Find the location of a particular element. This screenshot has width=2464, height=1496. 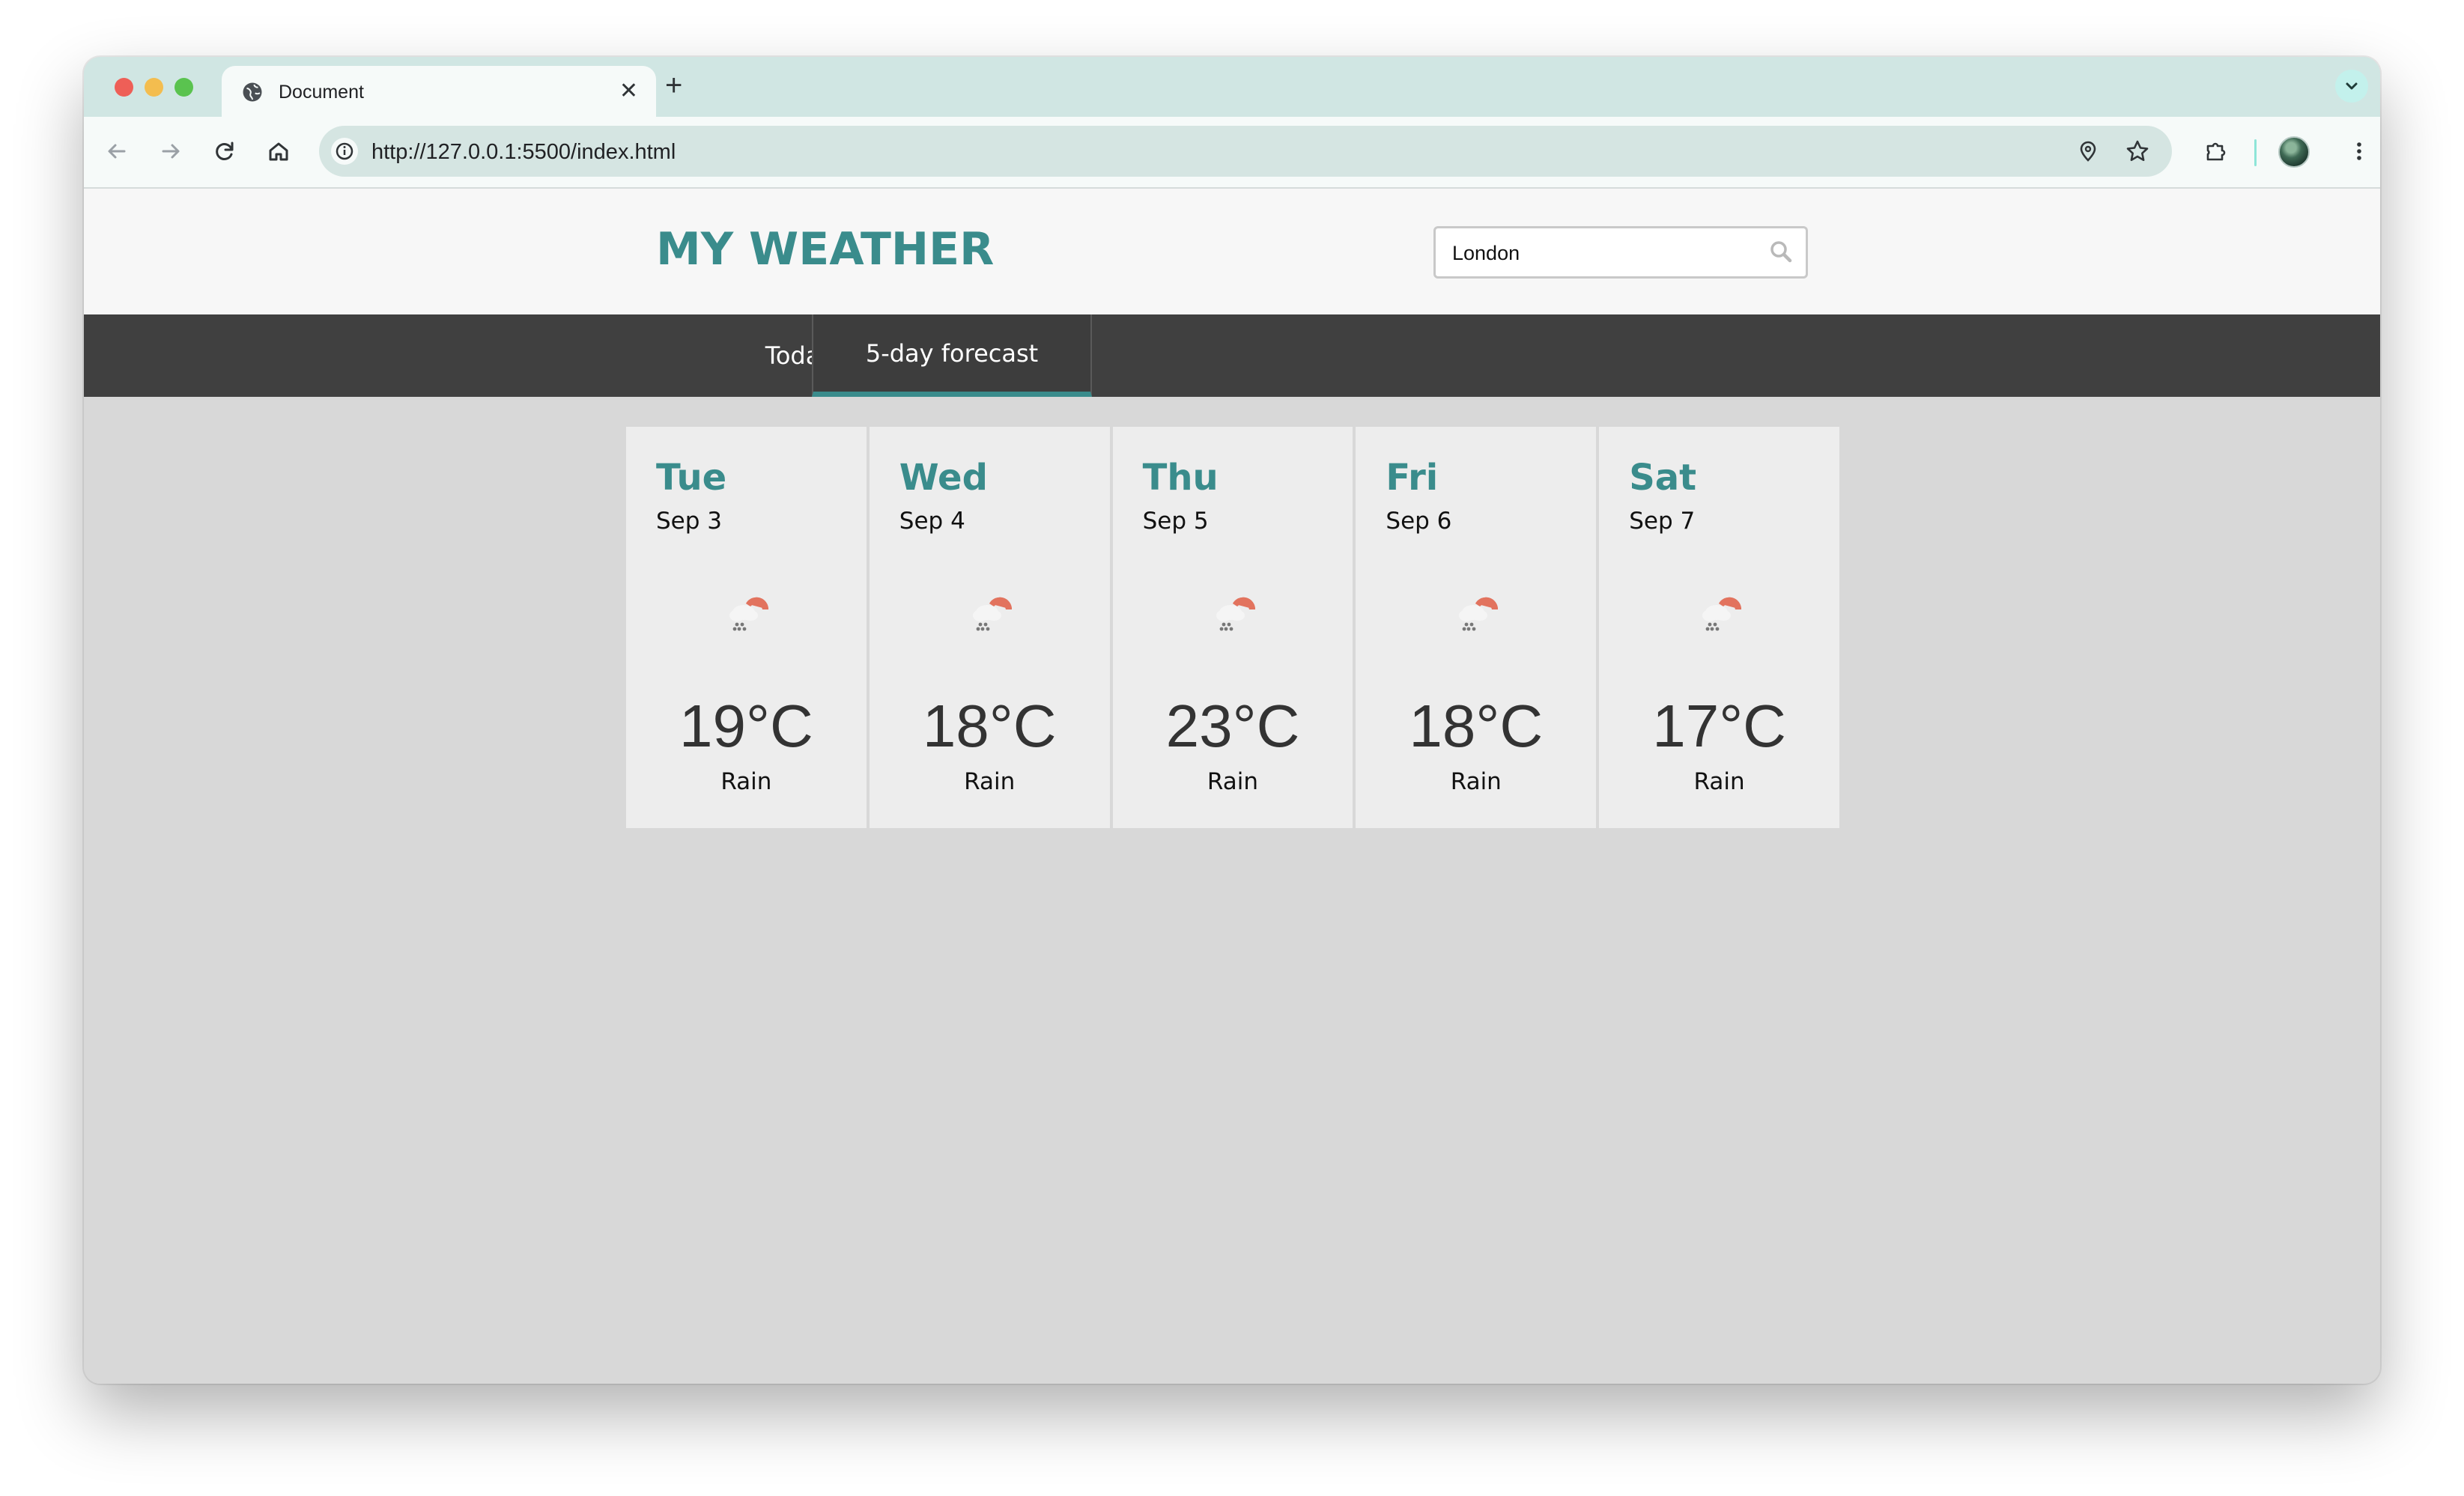

search-icon is located at coordinates (1781, 251).